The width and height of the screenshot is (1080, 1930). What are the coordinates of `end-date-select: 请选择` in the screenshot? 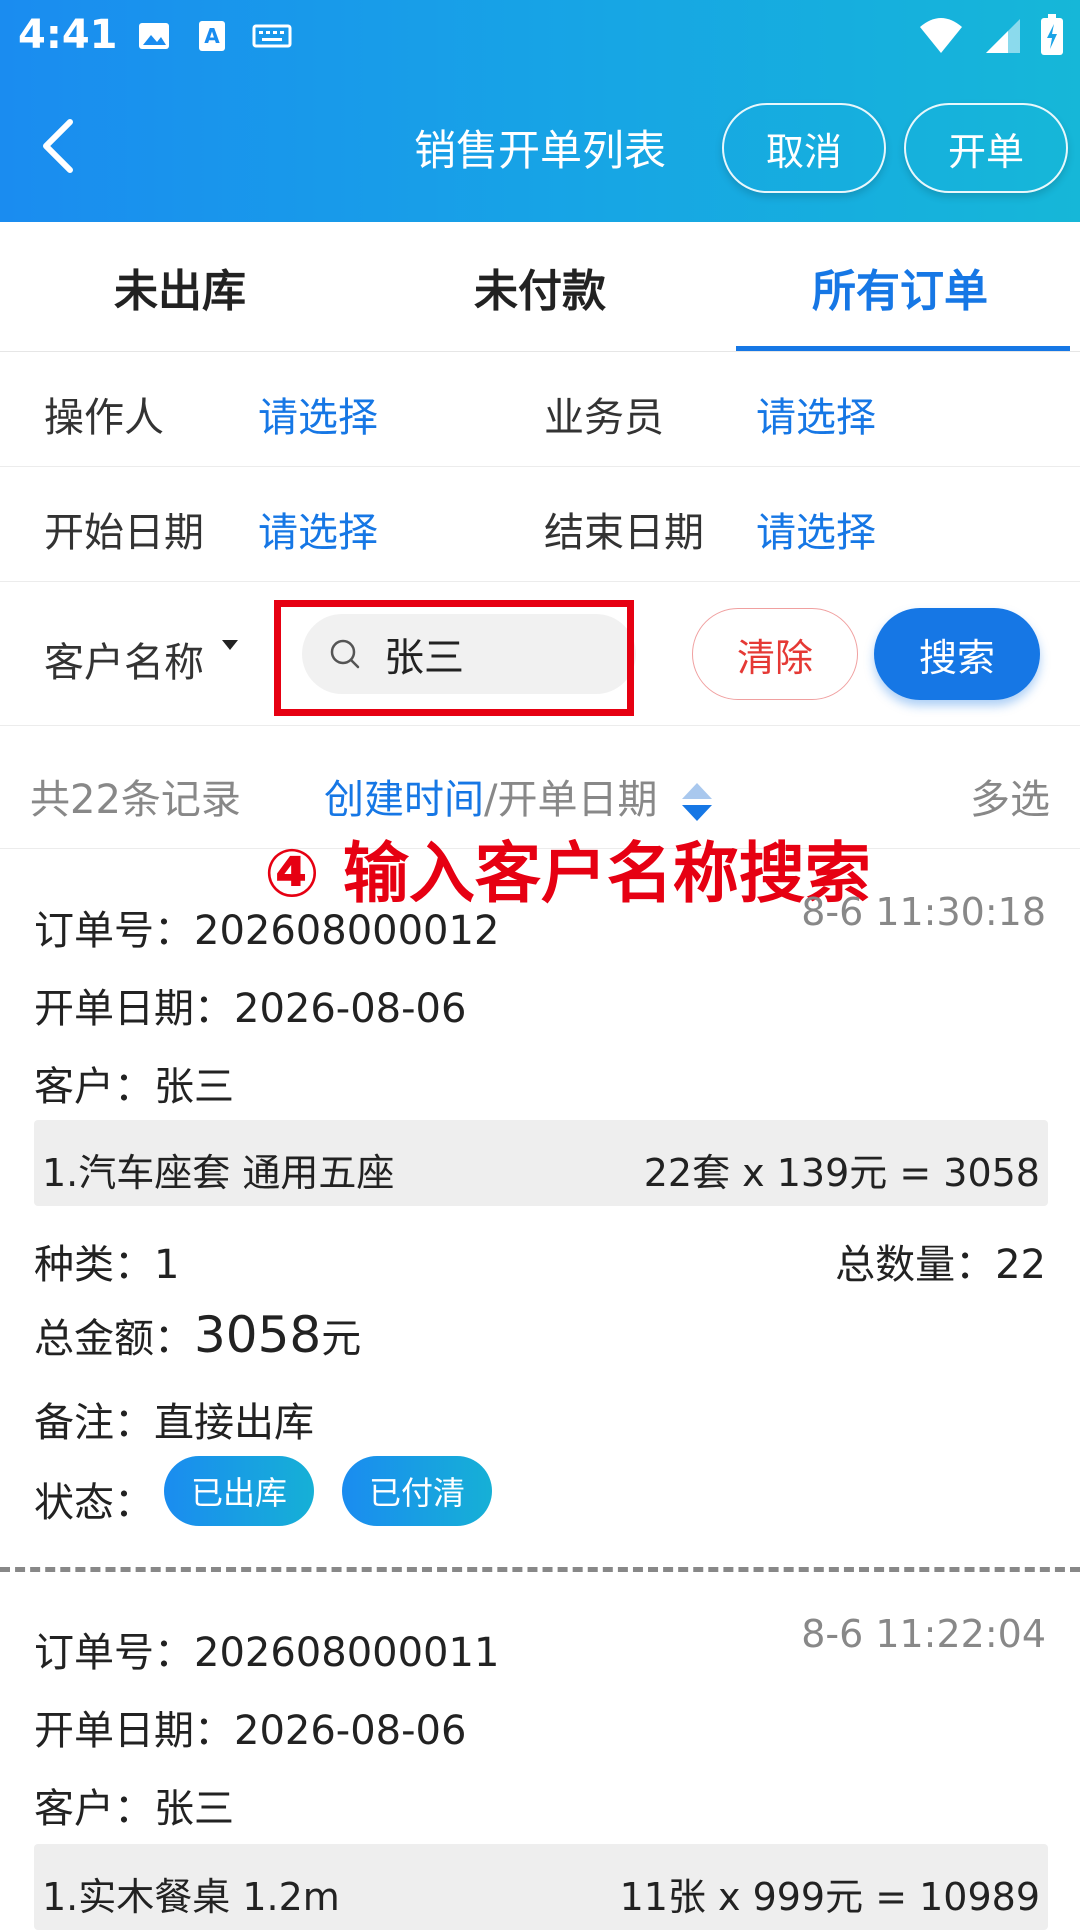 It's located at (816, 529).